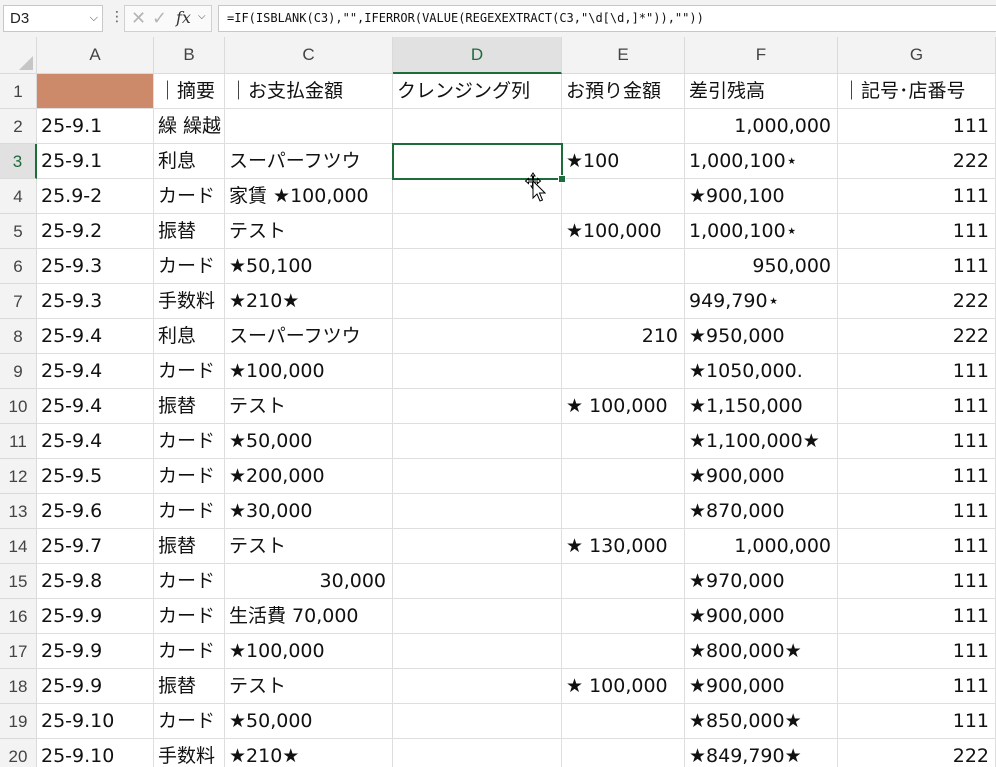  I want to click on cell-d14, so click(477, 546).